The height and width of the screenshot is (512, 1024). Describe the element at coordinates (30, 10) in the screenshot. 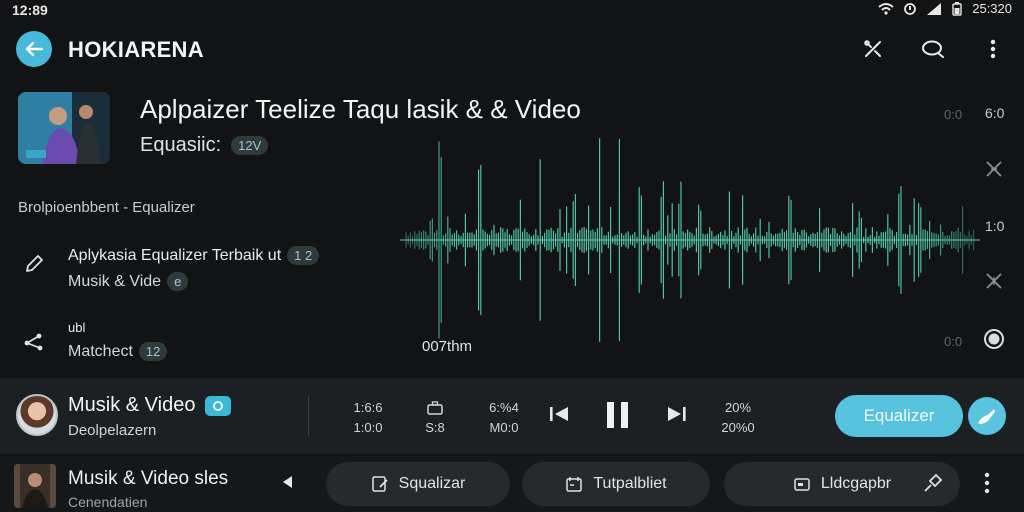

I see `status-time: 12:89` at that location.